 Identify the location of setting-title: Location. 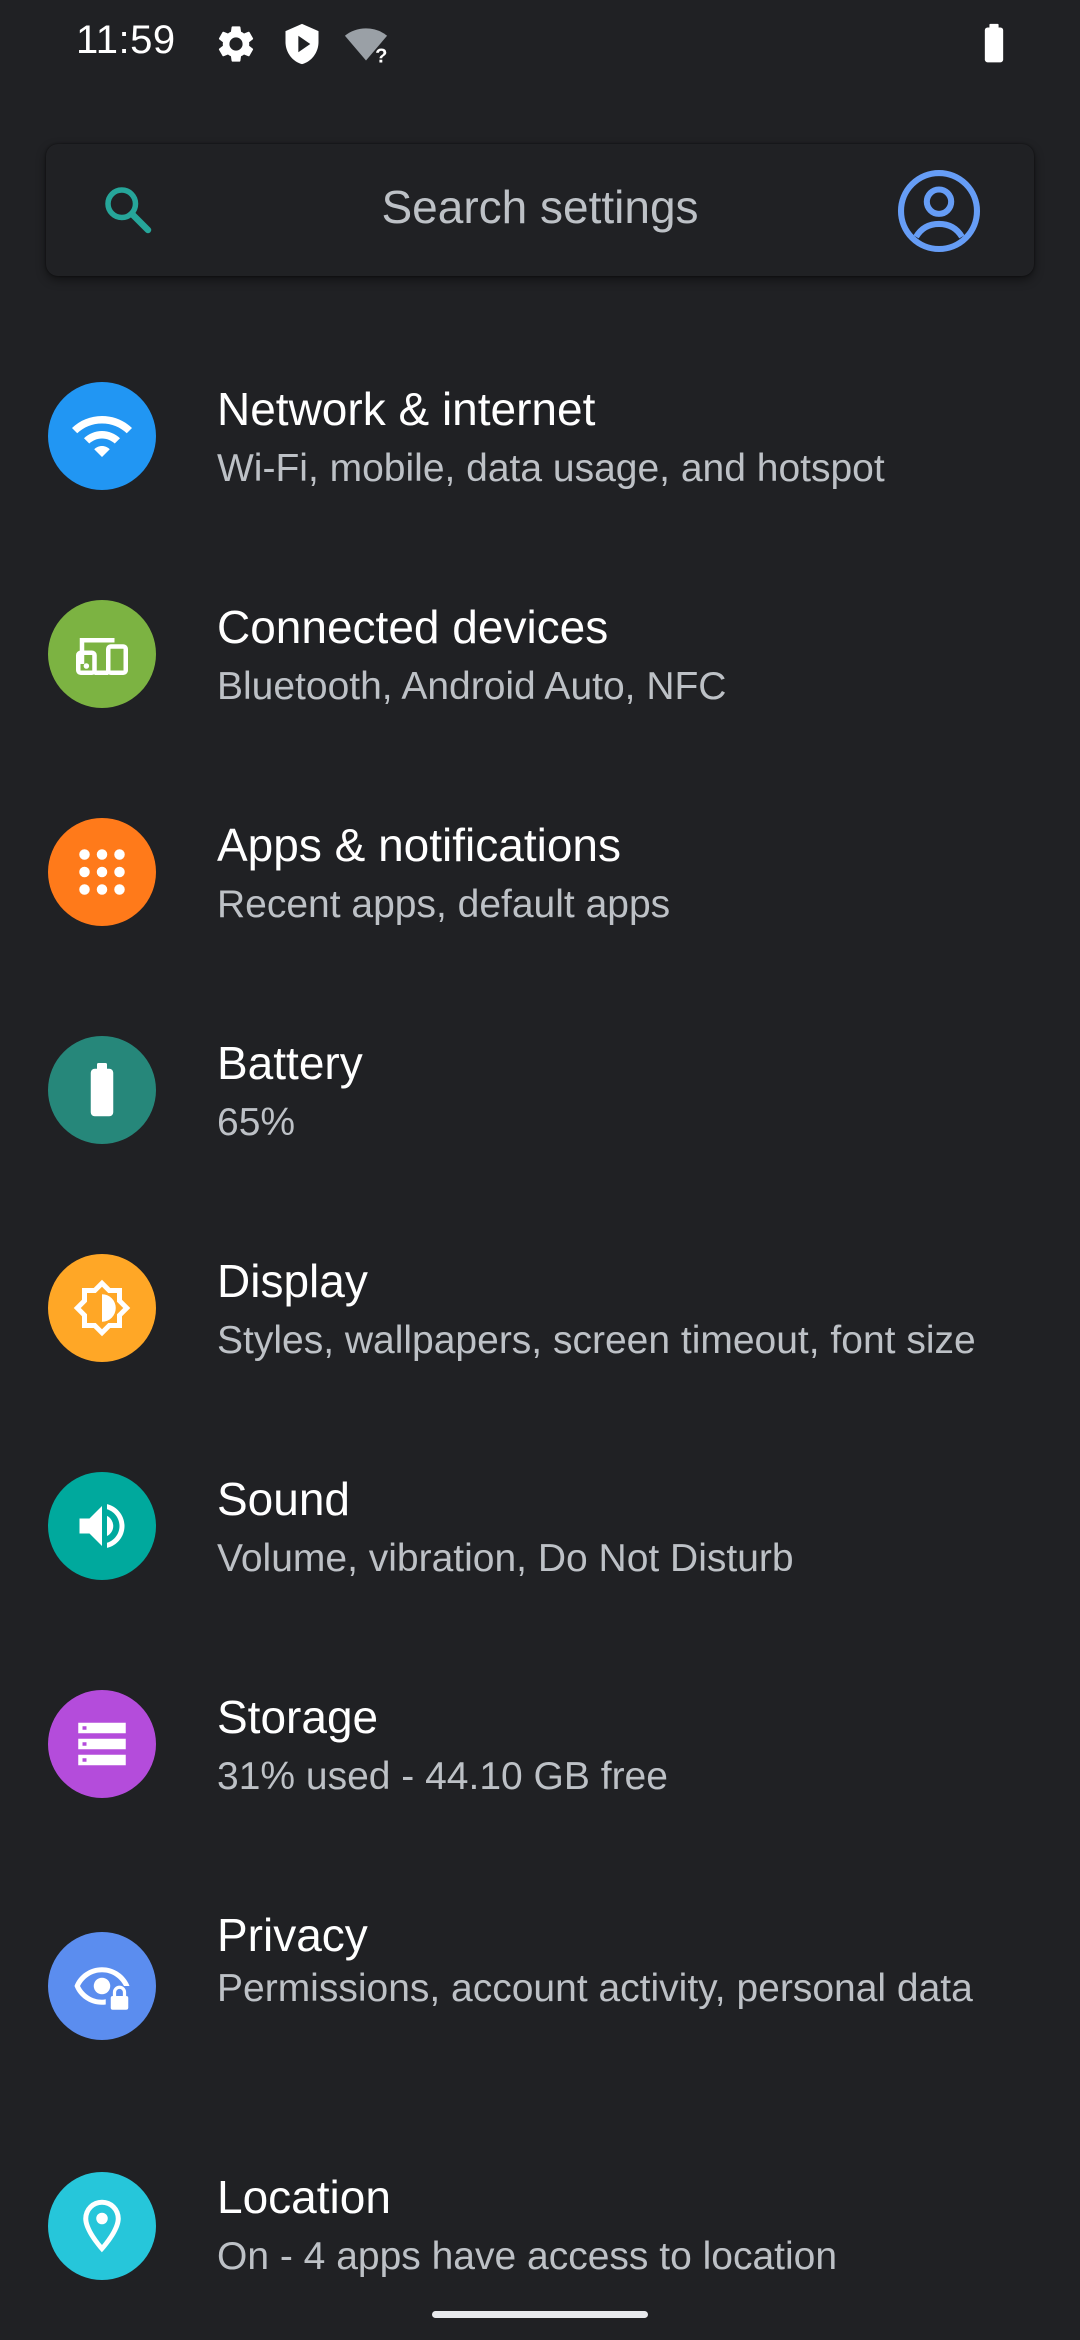
(304, 2197).